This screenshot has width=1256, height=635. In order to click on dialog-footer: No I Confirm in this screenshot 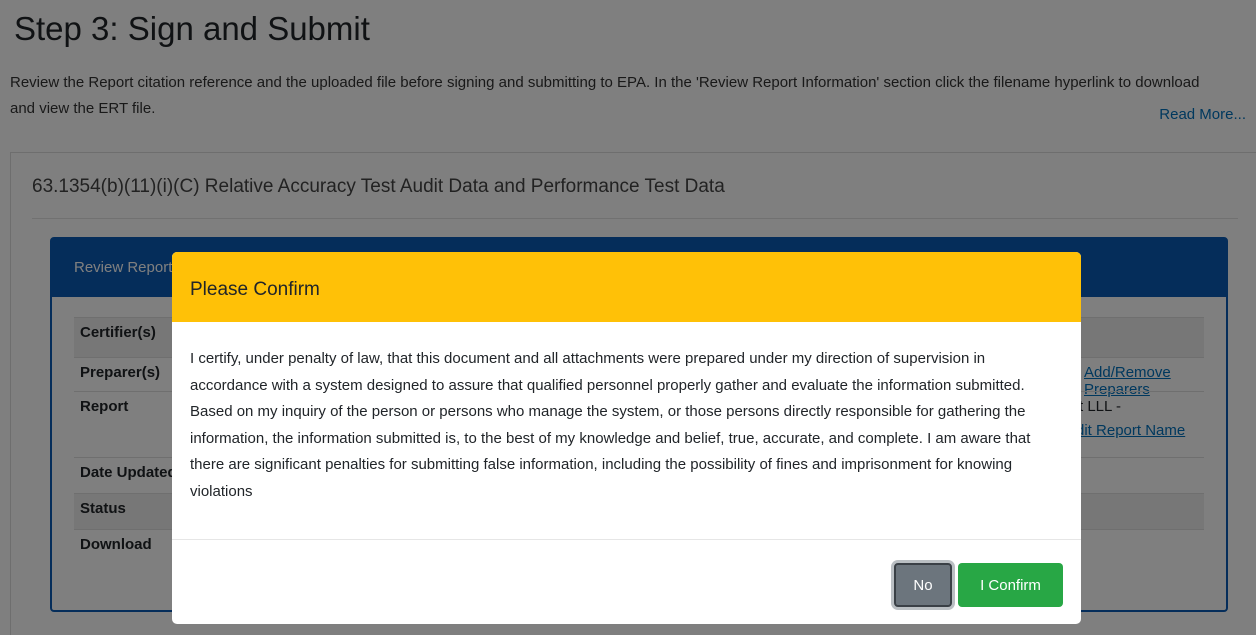, I will do `click(978, 585)`.